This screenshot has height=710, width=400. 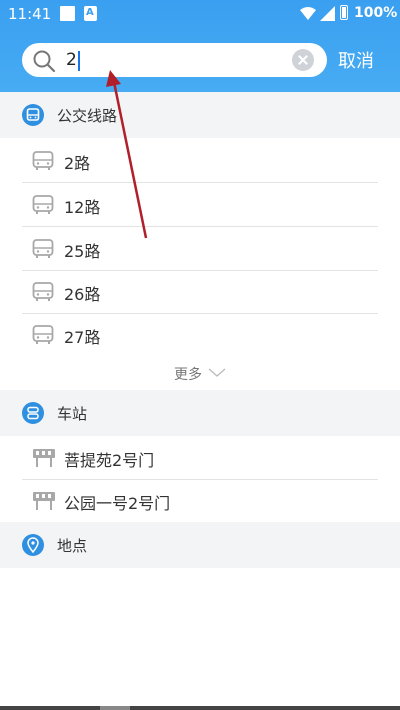 I want to click on chevron-down-icon, so click(x=217, y=372).